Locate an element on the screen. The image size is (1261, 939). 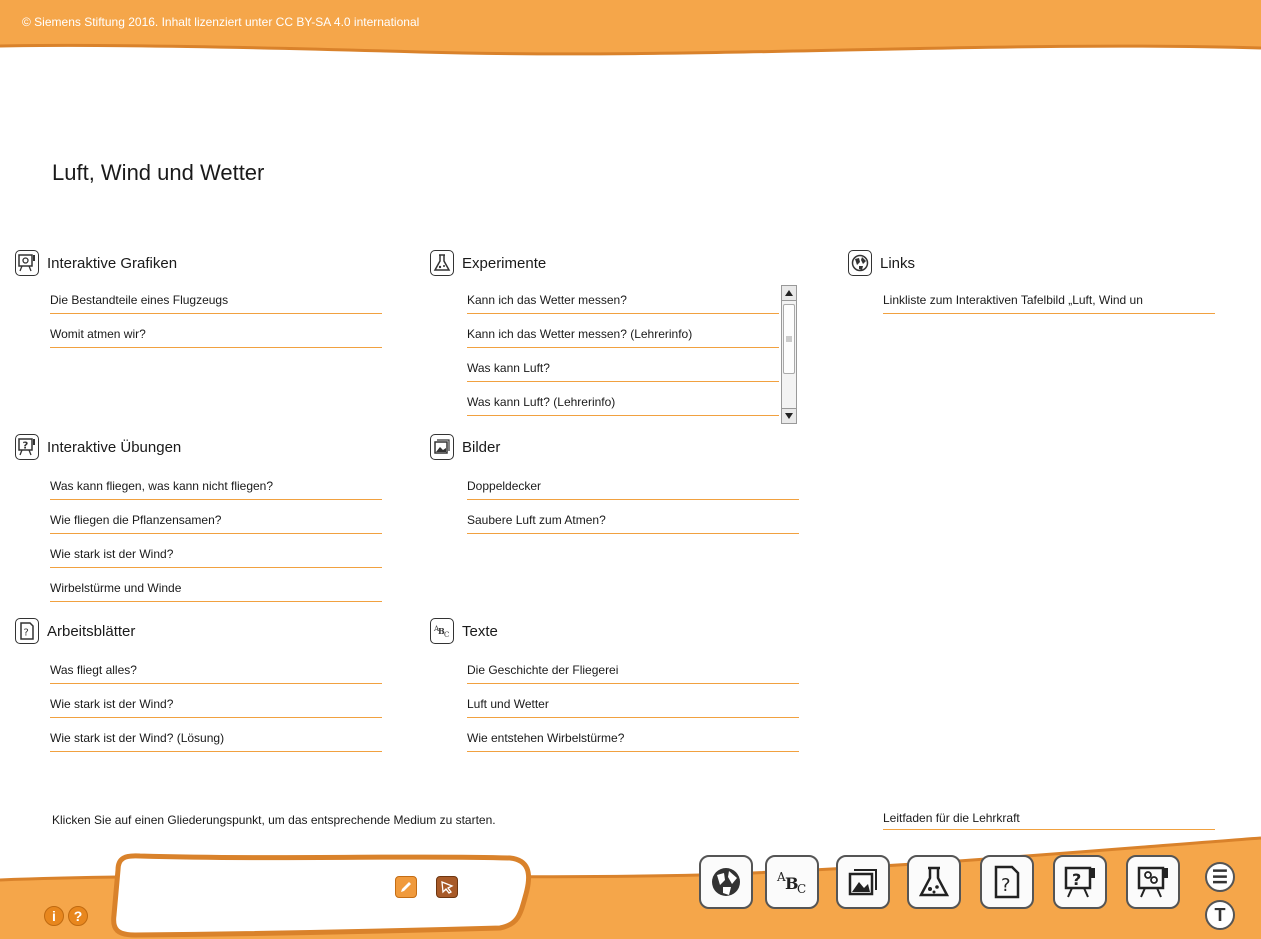
info-button: i is located at coordinates (54, 916).